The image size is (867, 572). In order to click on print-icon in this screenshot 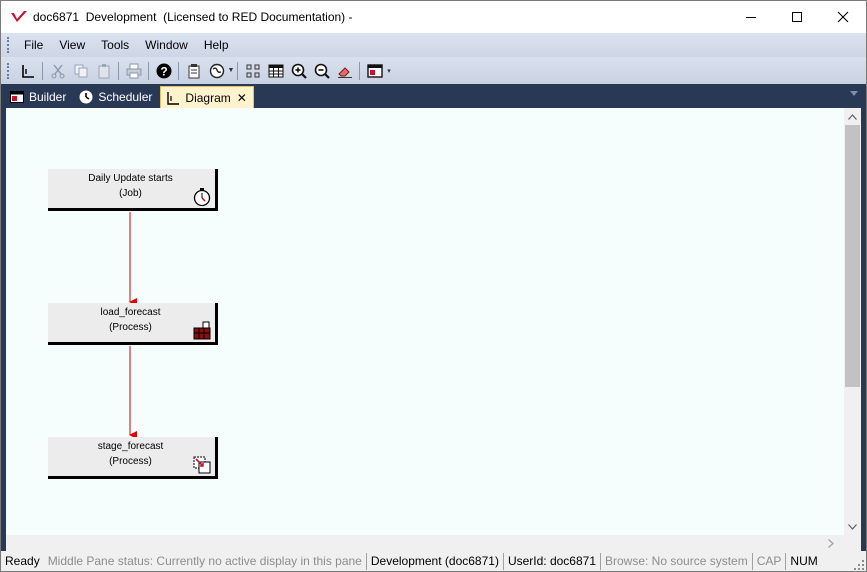, I will do `click(133, 70)`.